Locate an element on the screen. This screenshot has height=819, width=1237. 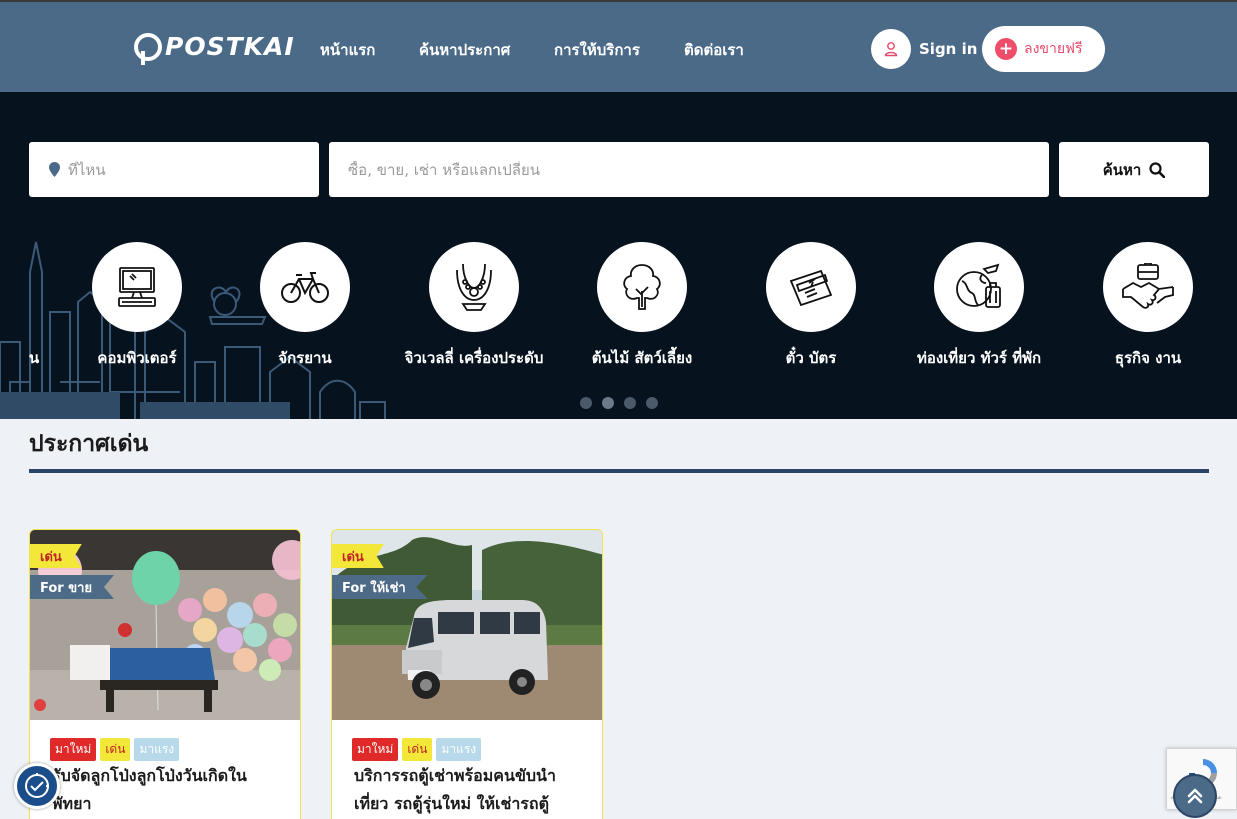
category-computer is located at coordinates (137, 287).